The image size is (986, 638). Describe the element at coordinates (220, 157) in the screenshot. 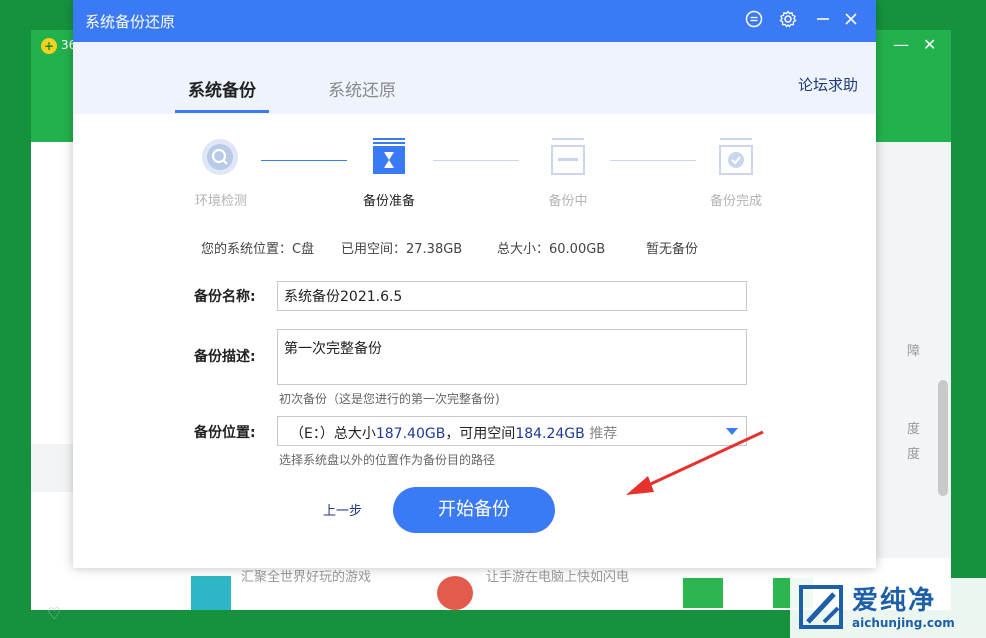

I see `search-icon` at that location.